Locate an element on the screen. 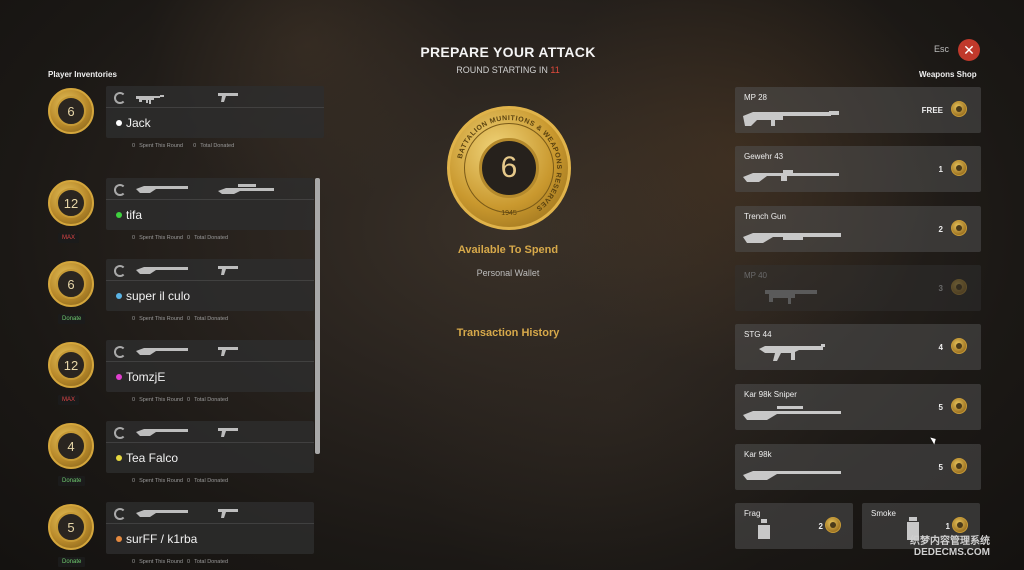 This screenshot has width=1024, height=570. player-name: super il culo is located at coordinates (153, 296).